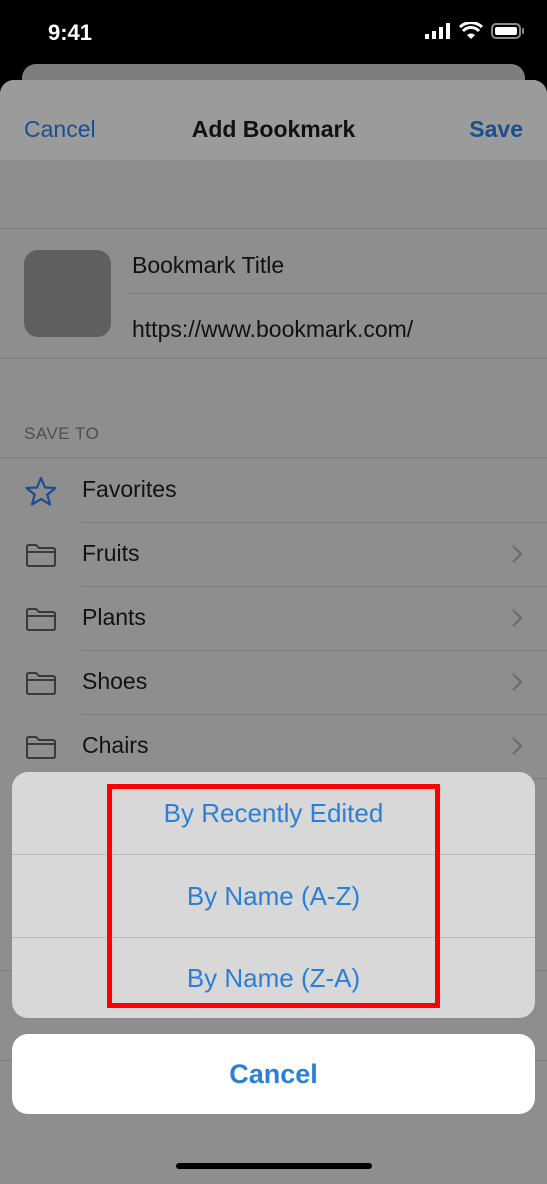 This screenshot has height=1184, width=547. What do you see at coordinates (273, 490) in the screenshot?
I see `save-to-item-favorites: Favorites` at bounding box center [273, 490].